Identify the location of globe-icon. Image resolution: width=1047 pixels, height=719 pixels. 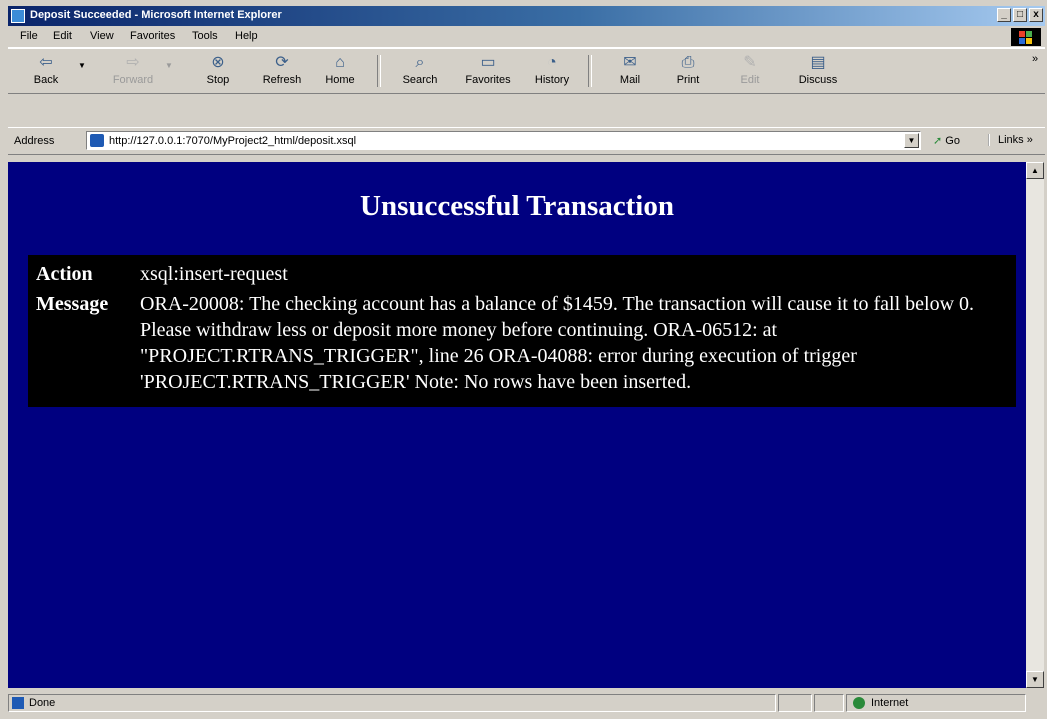
(859, 703).